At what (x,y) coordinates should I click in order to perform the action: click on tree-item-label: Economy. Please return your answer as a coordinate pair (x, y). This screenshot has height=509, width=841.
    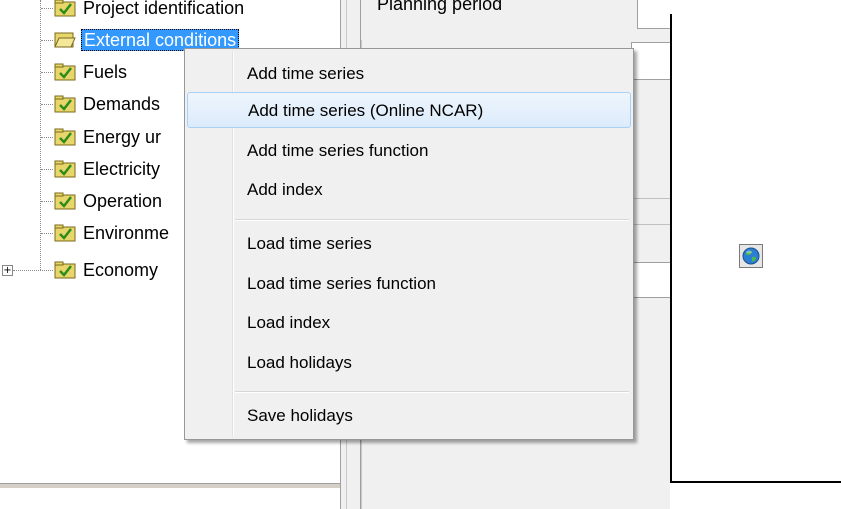
    Looking at the image, I should click on (121, 270).